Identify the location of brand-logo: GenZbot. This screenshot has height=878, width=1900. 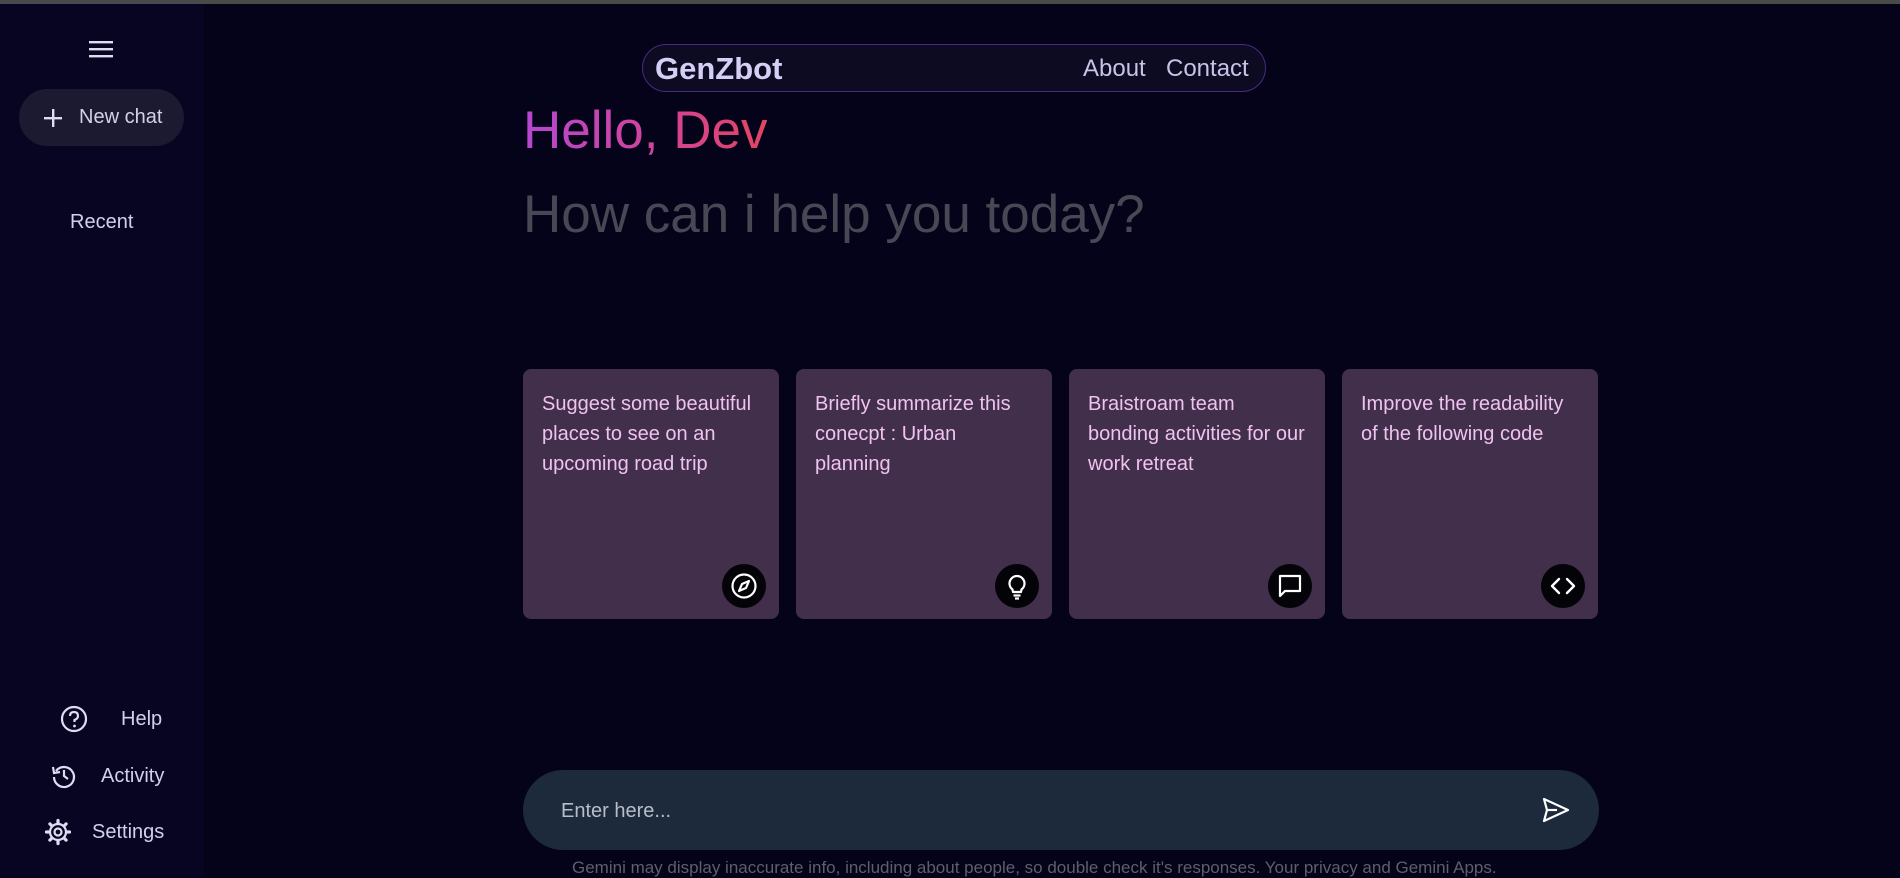
(718, 69).